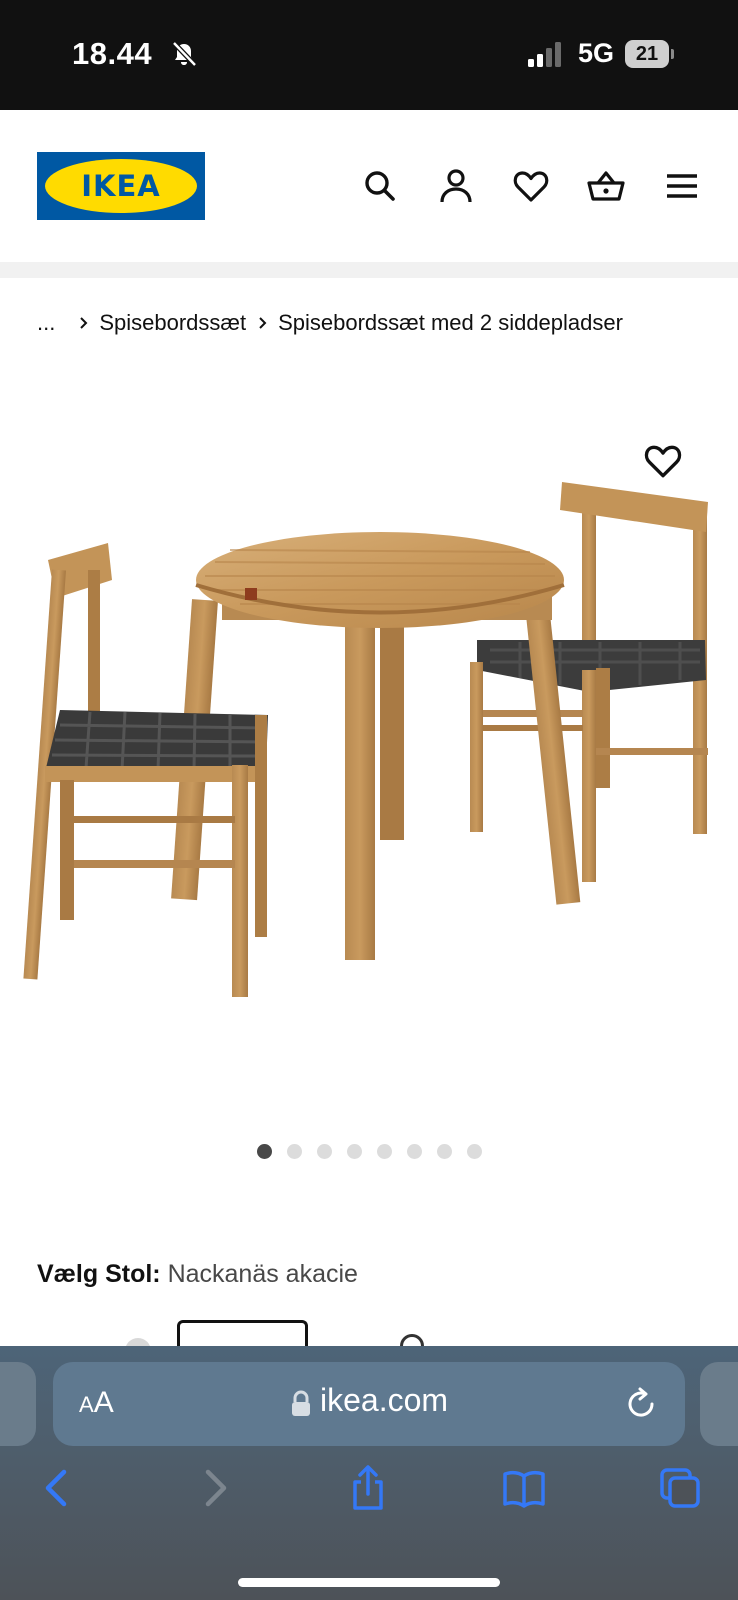  What do you see at coordinates (524, 1488) in the screenshot?
I see `bookmarks-icon` at bounding box center [524, 1488].